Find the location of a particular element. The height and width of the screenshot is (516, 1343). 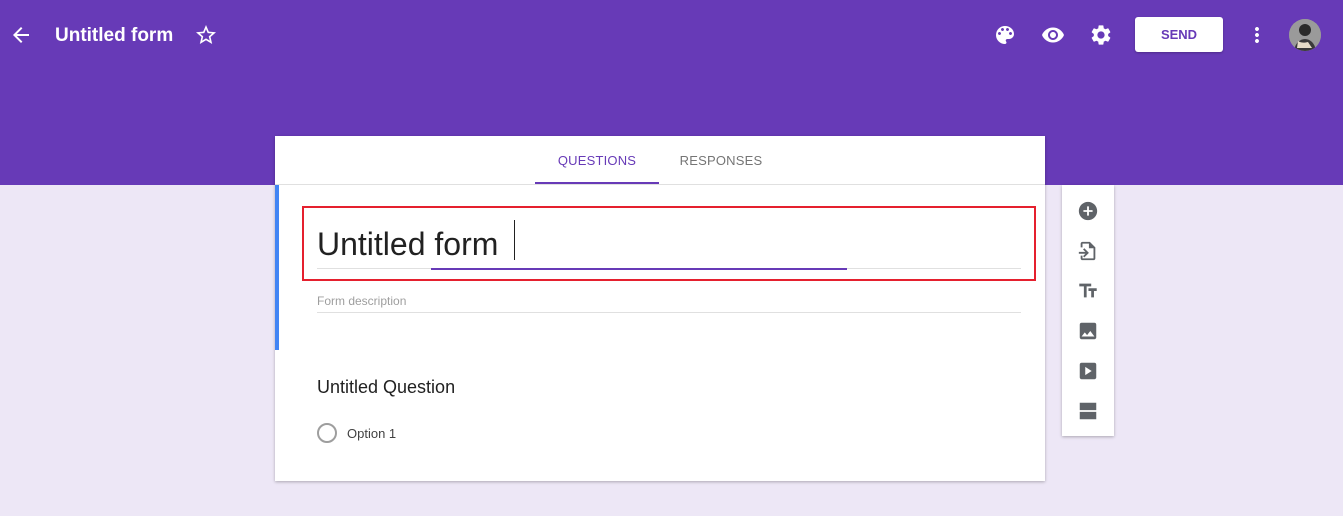

more-vert-icon is located at coordinates (1257, 35).